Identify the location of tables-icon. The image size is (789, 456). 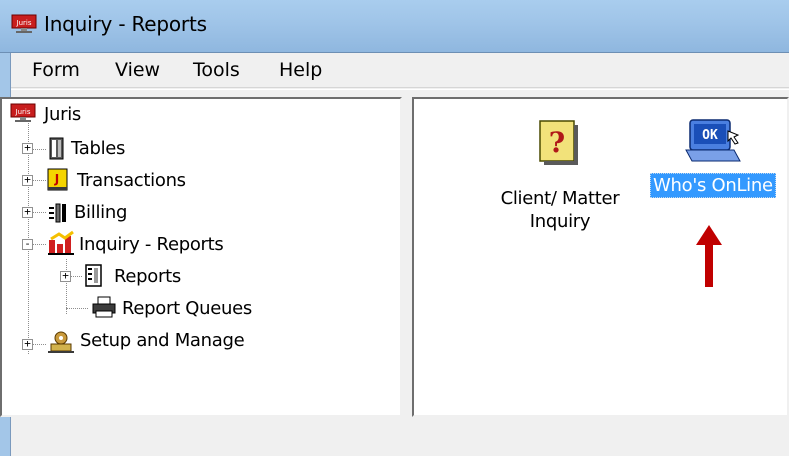
(56, 148).